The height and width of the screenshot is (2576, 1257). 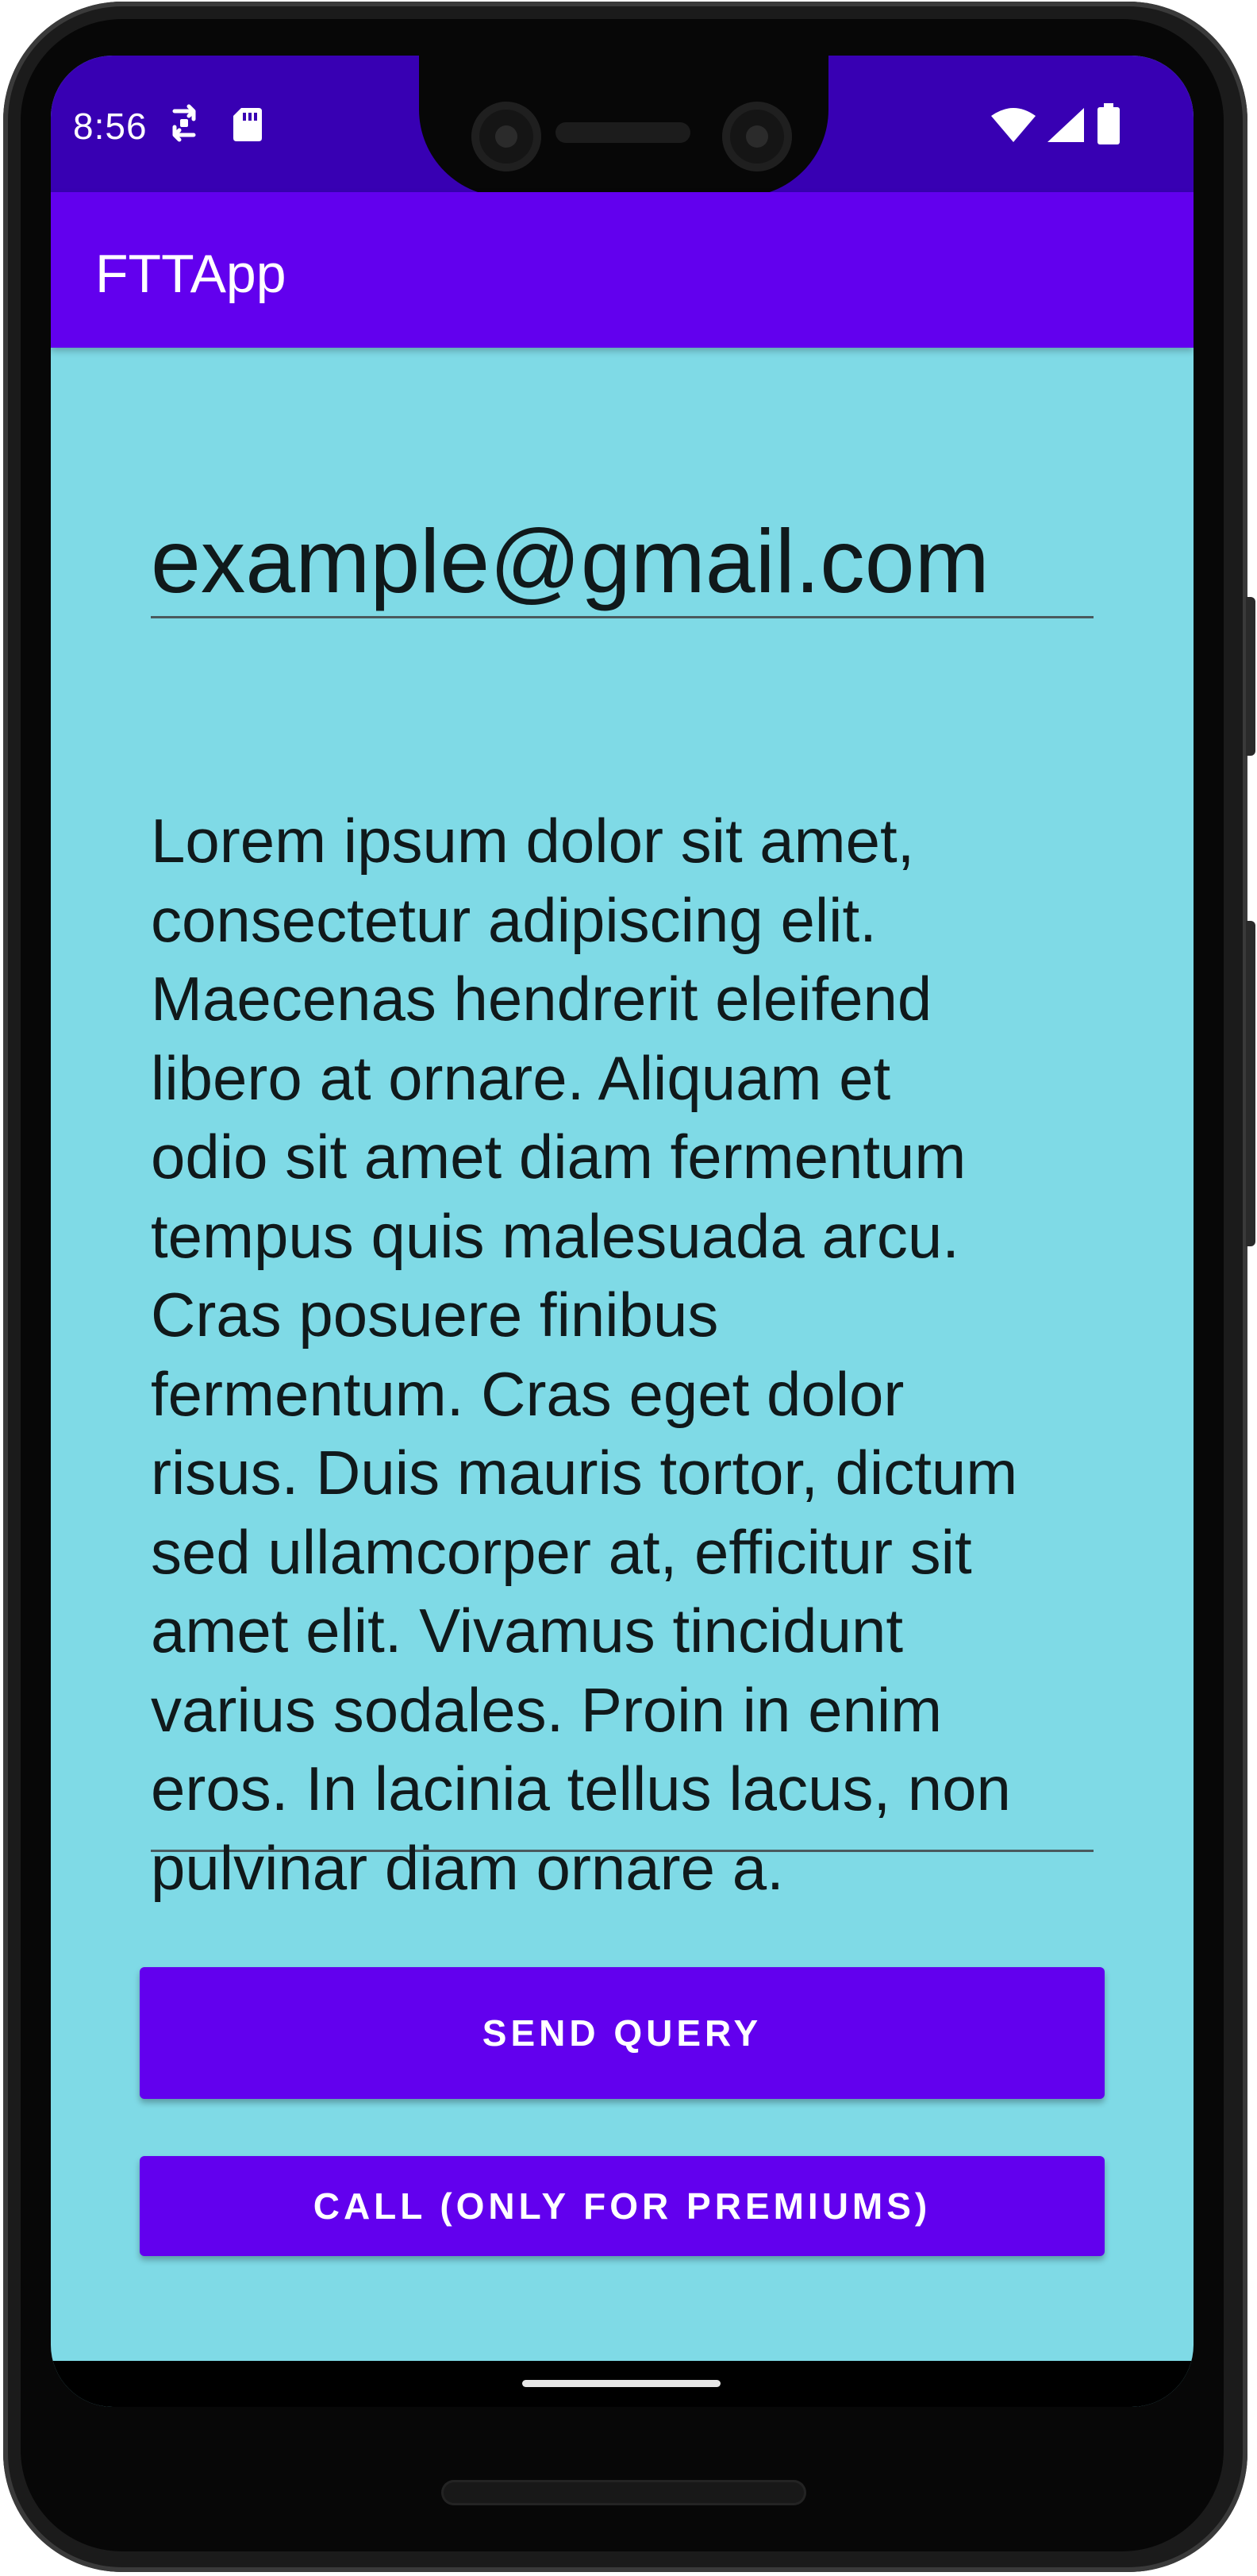 What do you see at coordinates (1066, 124) in the screenshot?
I see `signal-icon` at bounding box center [1066, 124].